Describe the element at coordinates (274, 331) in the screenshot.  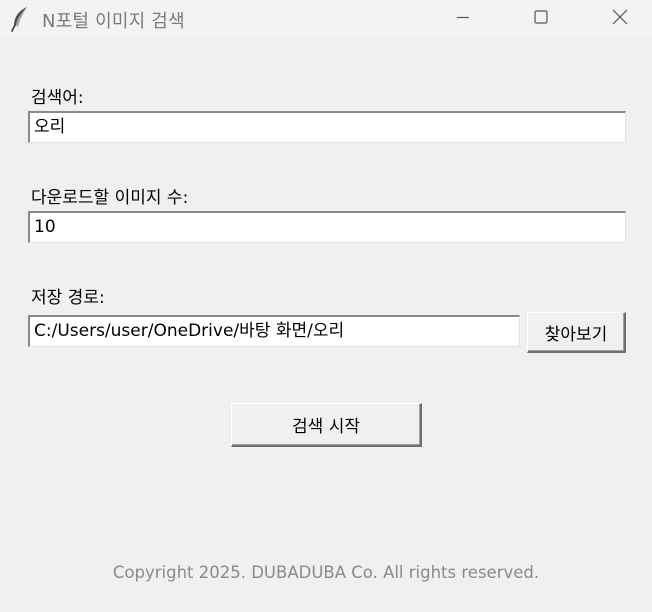
I see `save-path-input: C:/Users/user/OneDrive/바탕 화면/오리` at that location.